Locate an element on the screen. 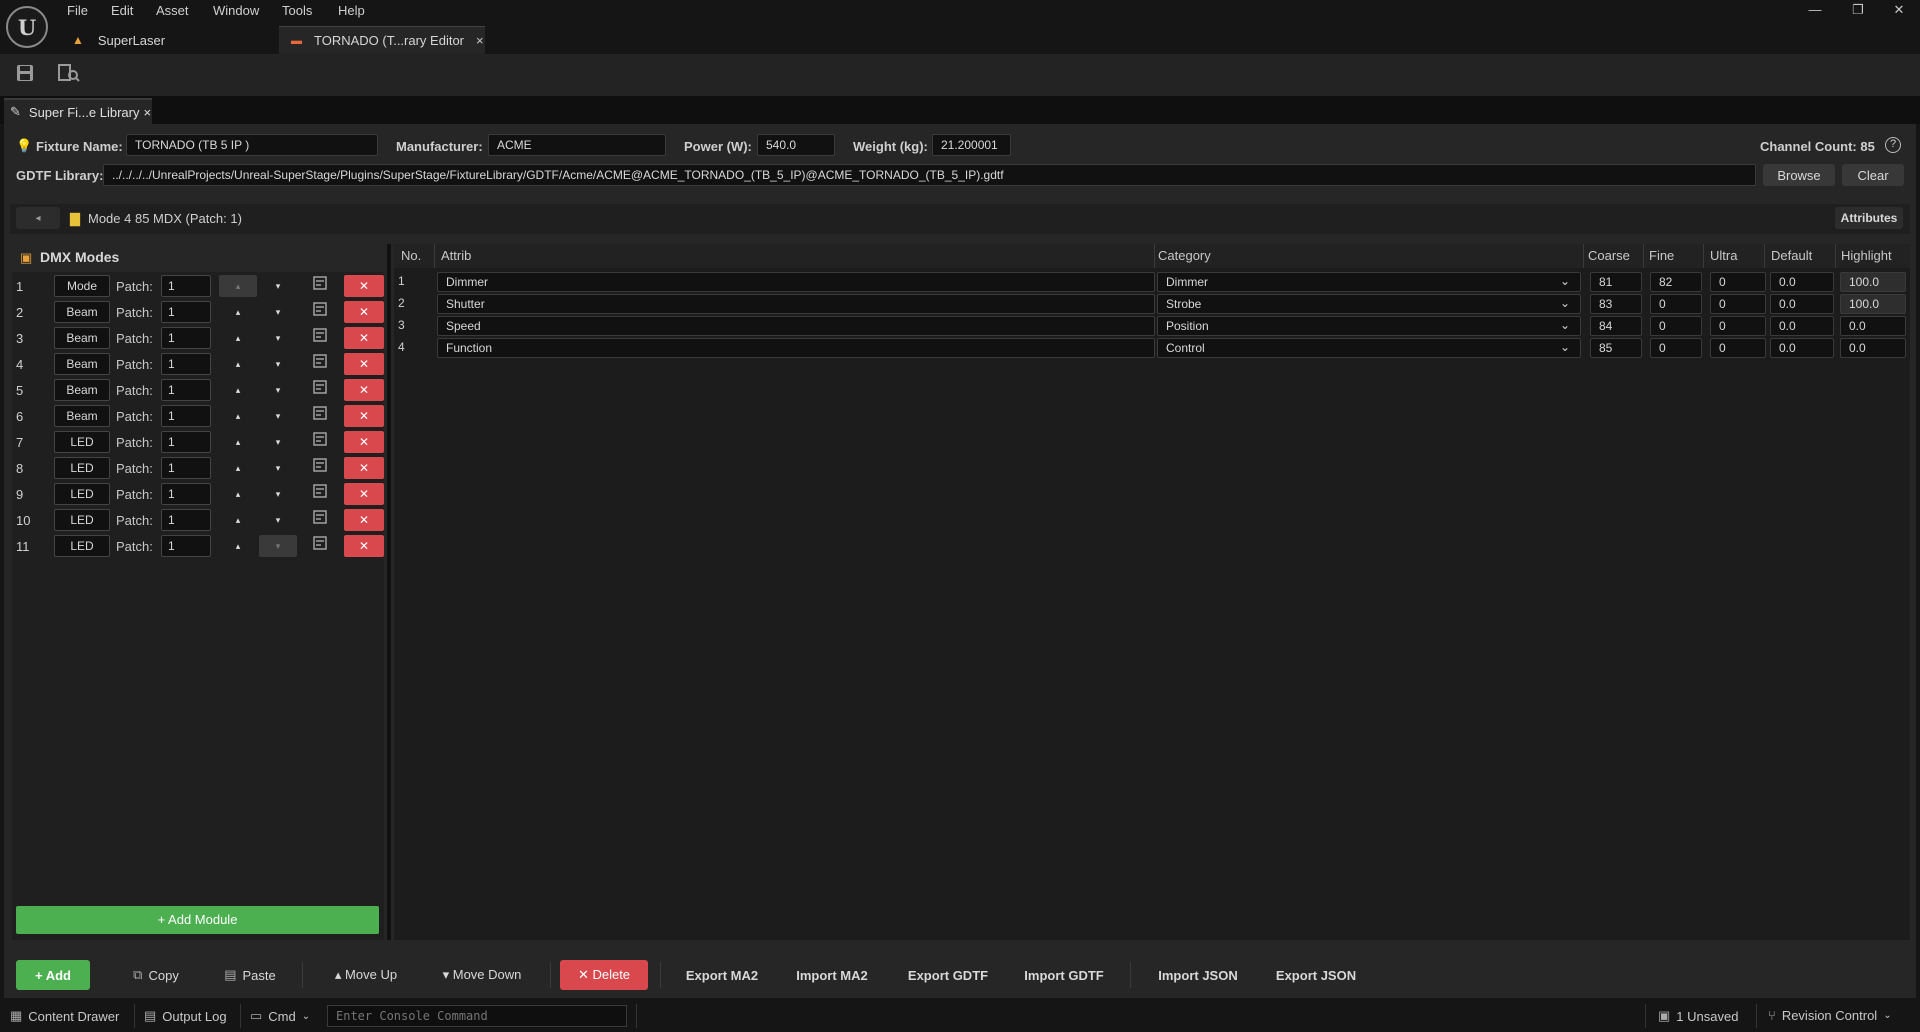 This screenshot has width=1920, height=1032. menu-help: Help is located at coordinates (351, 10).